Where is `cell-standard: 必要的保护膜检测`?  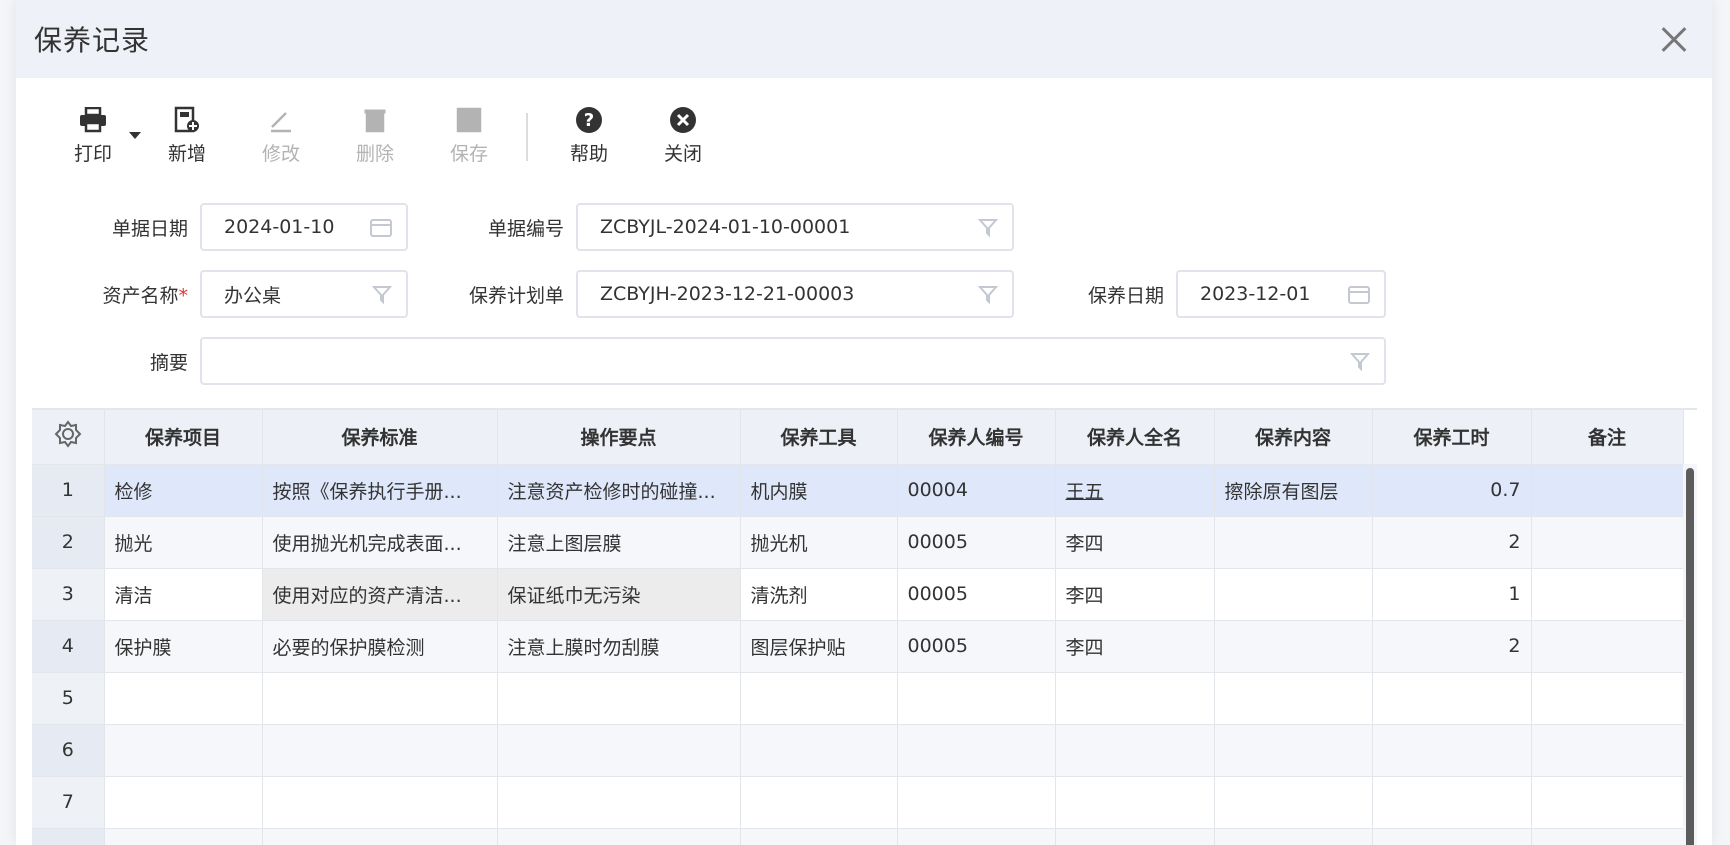
cell-standard: 必要的保护膜检测 is located at coordinates (380, 646).